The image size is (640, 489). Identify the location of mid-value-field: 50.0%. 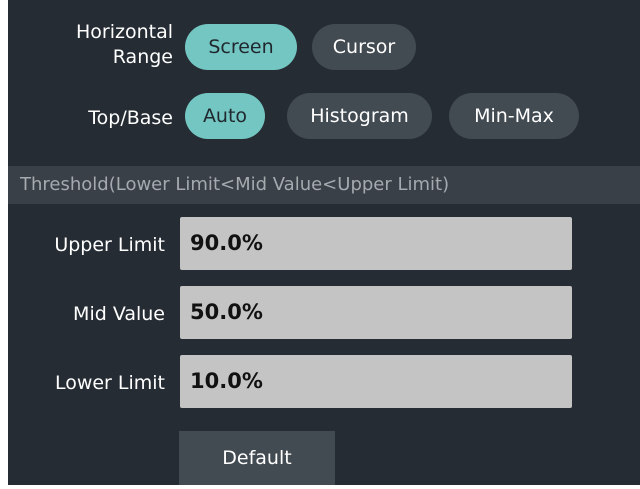
(376, 312).